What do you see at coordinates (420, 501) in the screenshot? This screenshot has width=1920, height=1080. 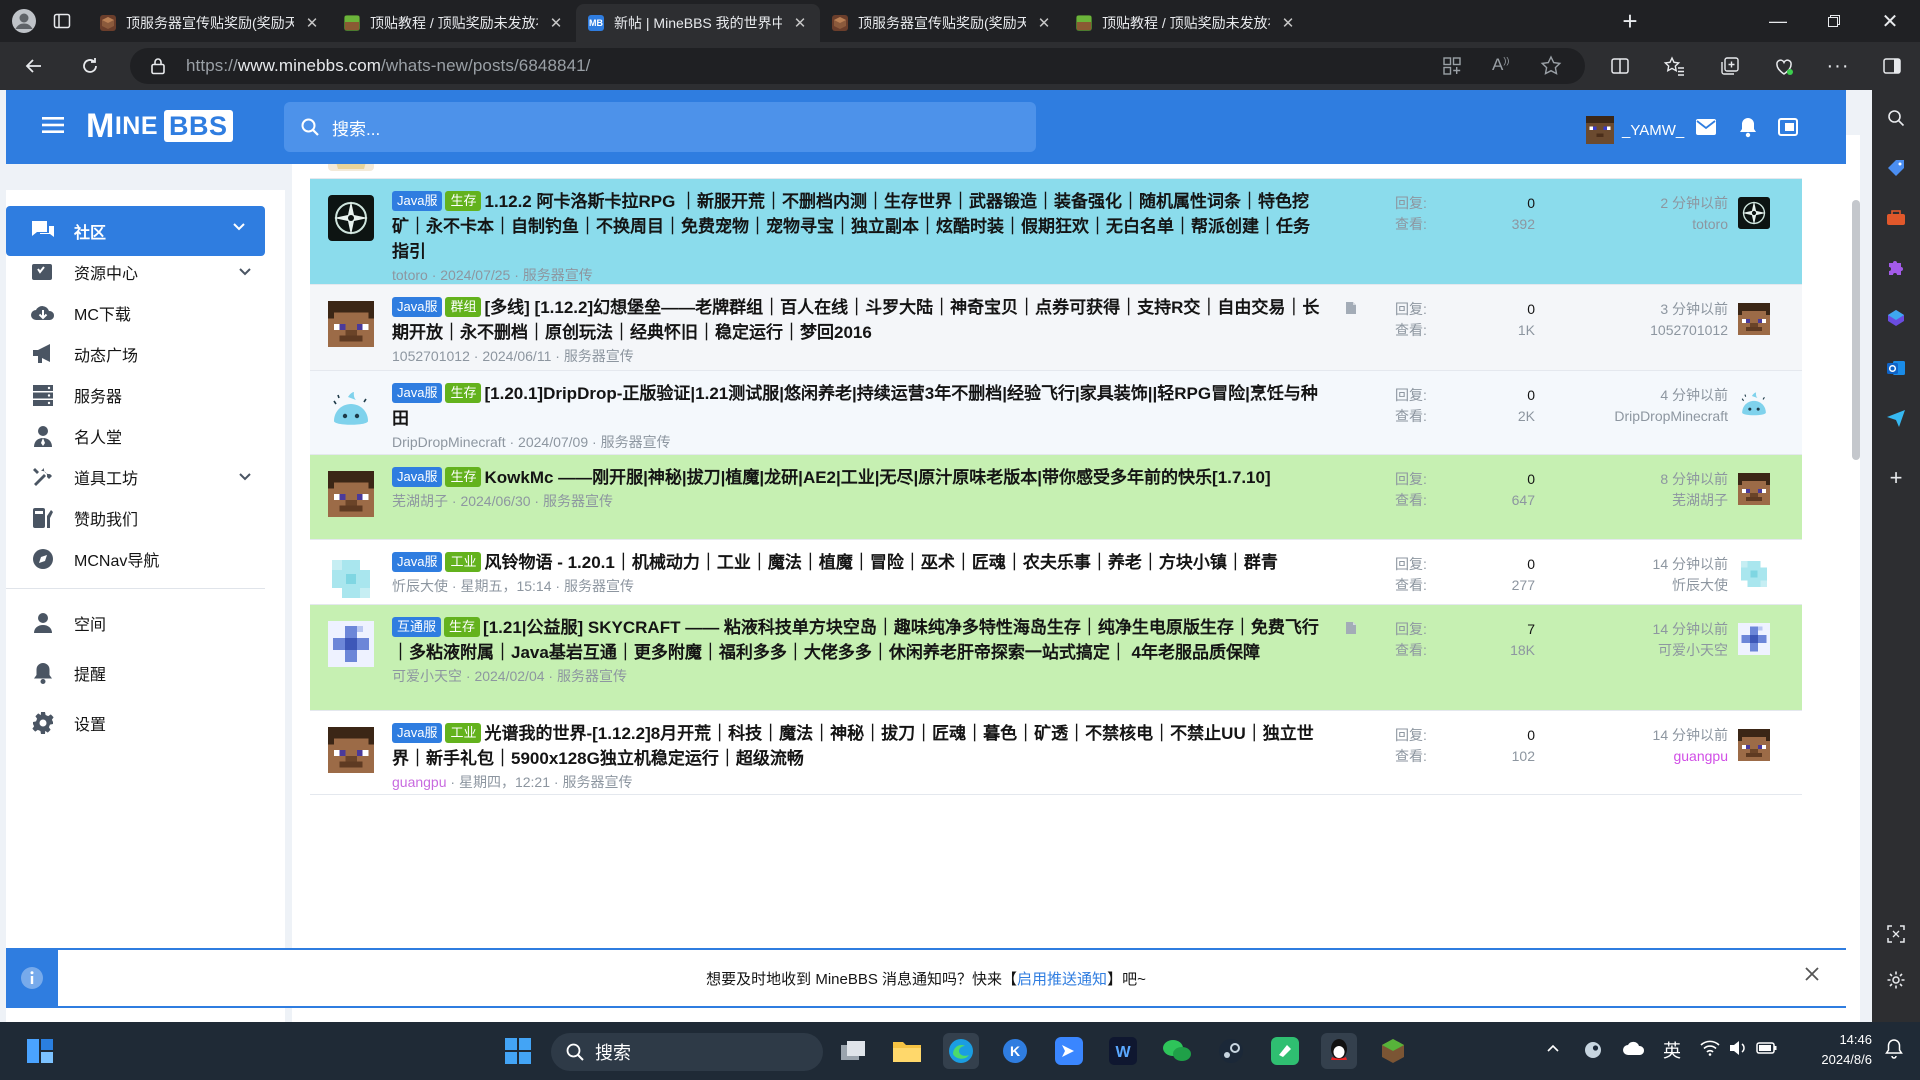 I see `thread-author: 芜湖胡子` at bounding box center [420, 501].